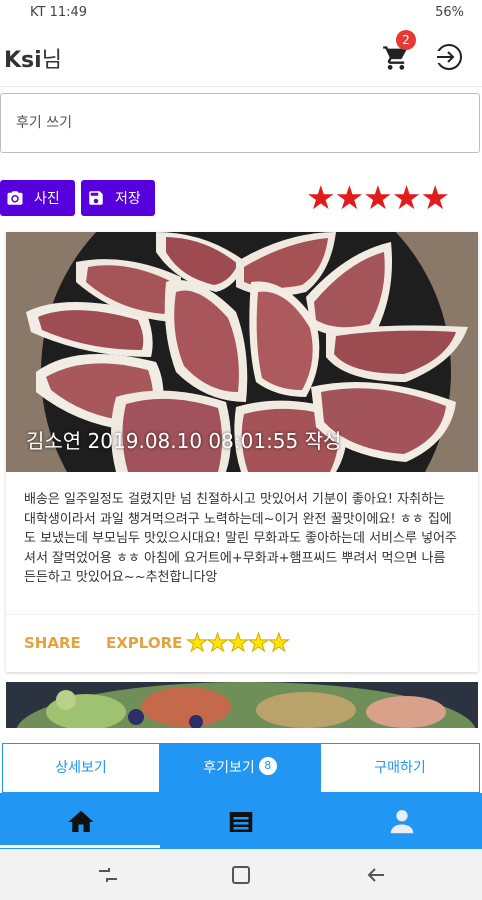 This screenshot has height=900, width=482. Describe the element at coordinates (15, 198) in the screenshot. I see `camera-icon` at that location.